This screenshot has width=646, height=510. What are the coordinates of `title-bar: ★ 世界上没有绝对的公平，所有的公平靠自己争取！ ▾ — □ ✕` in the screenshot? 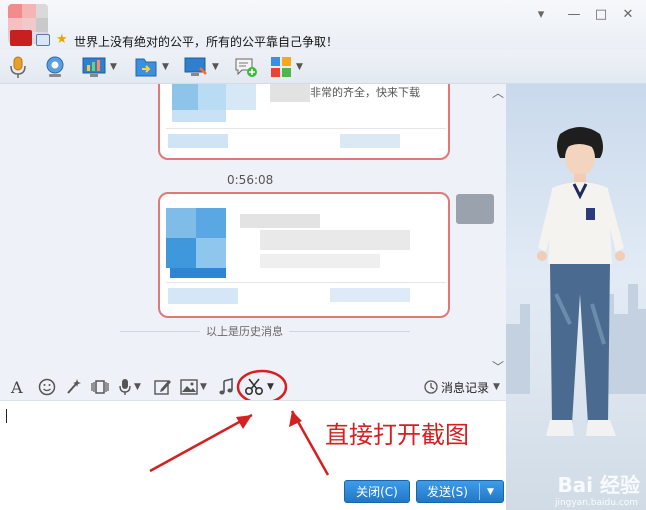 It's located at (323, 25).